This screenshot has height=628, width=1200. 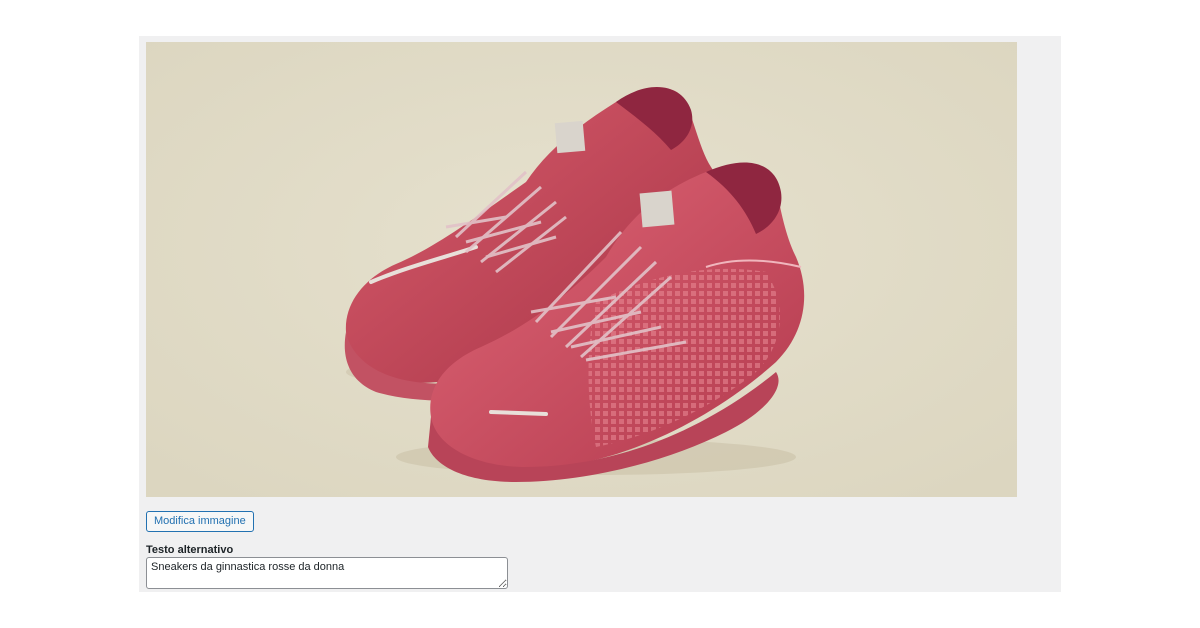 I want to click on edit-image-button: Modifica immagine, so click(x=200, y=521).